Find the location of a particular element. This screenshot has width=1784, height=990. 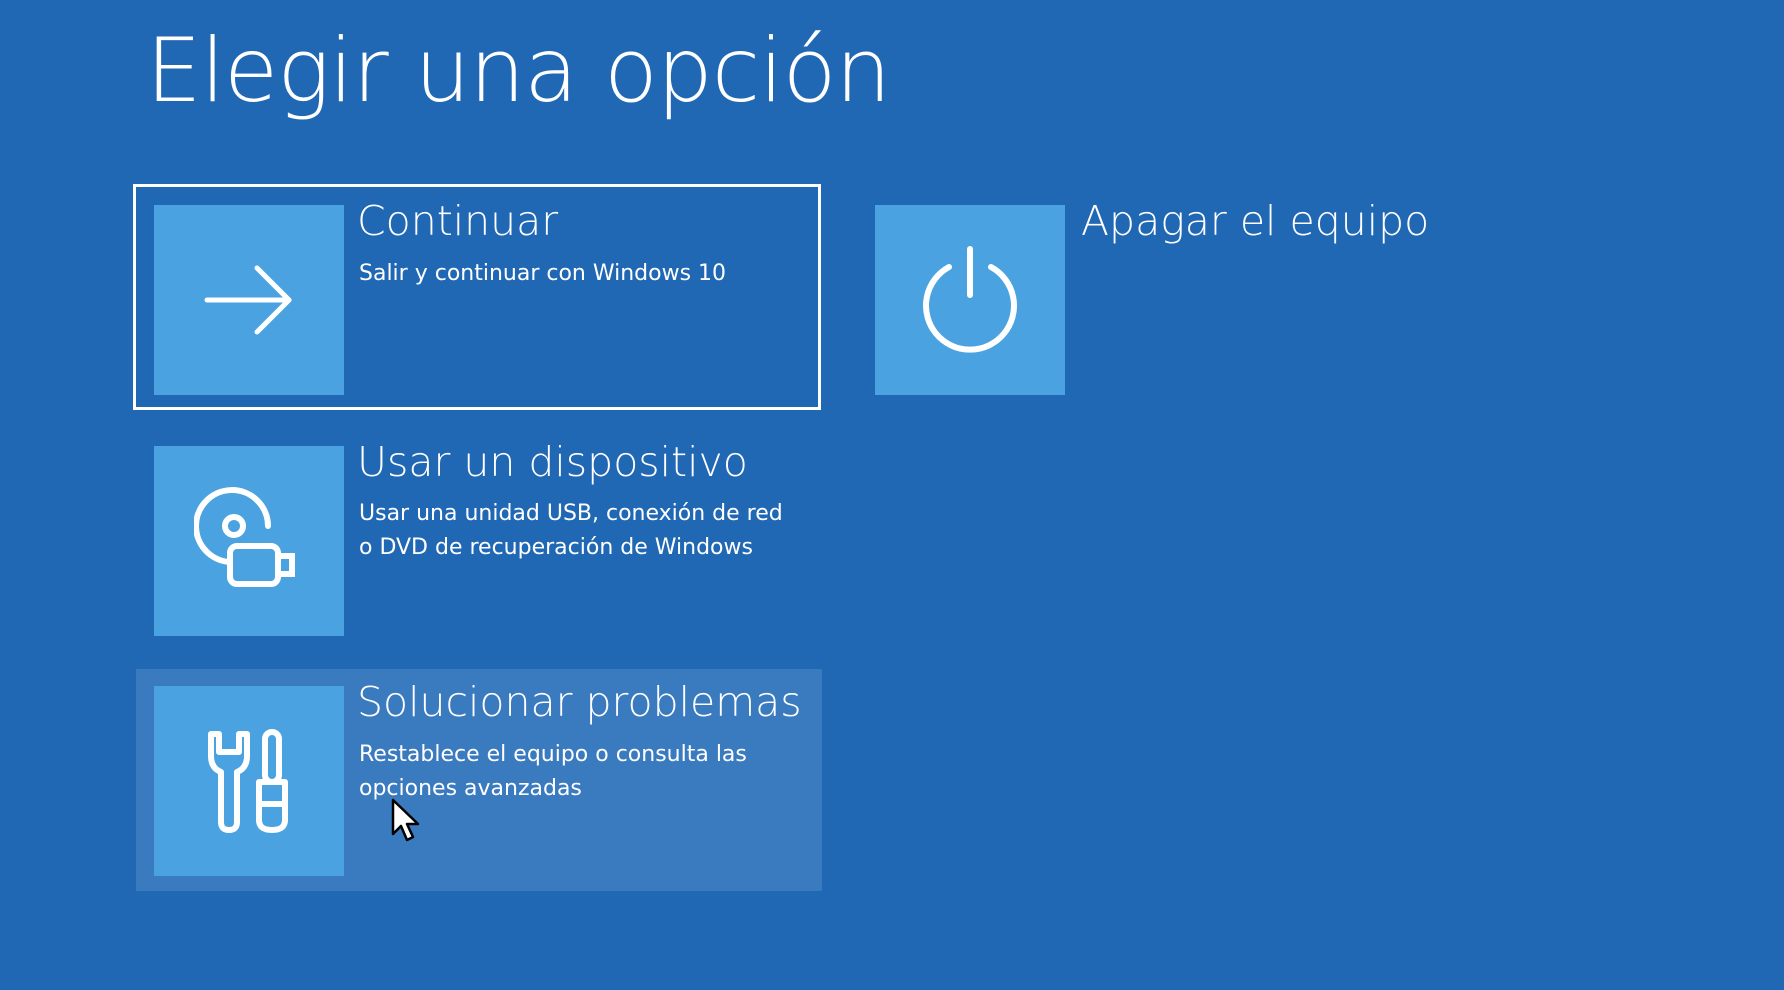

option-continue-title: Continuar is located at coordinates (457, 221).